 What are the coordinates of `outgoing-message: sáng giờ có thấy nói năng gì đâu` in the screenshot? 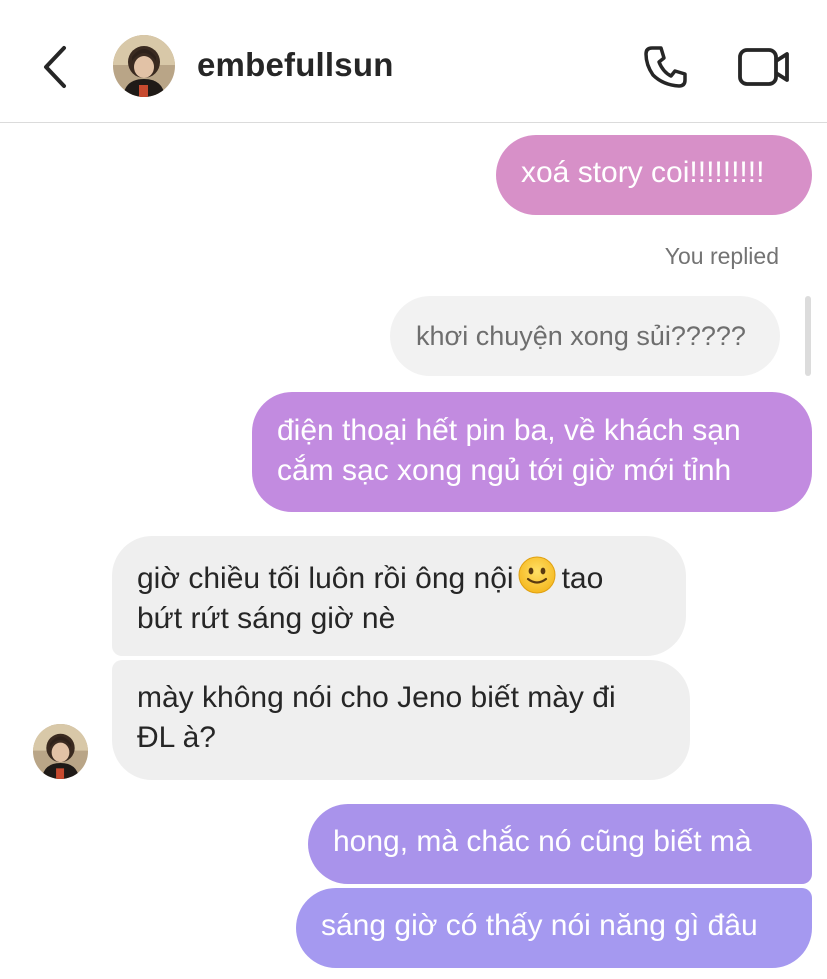 It's located at (554, 928).